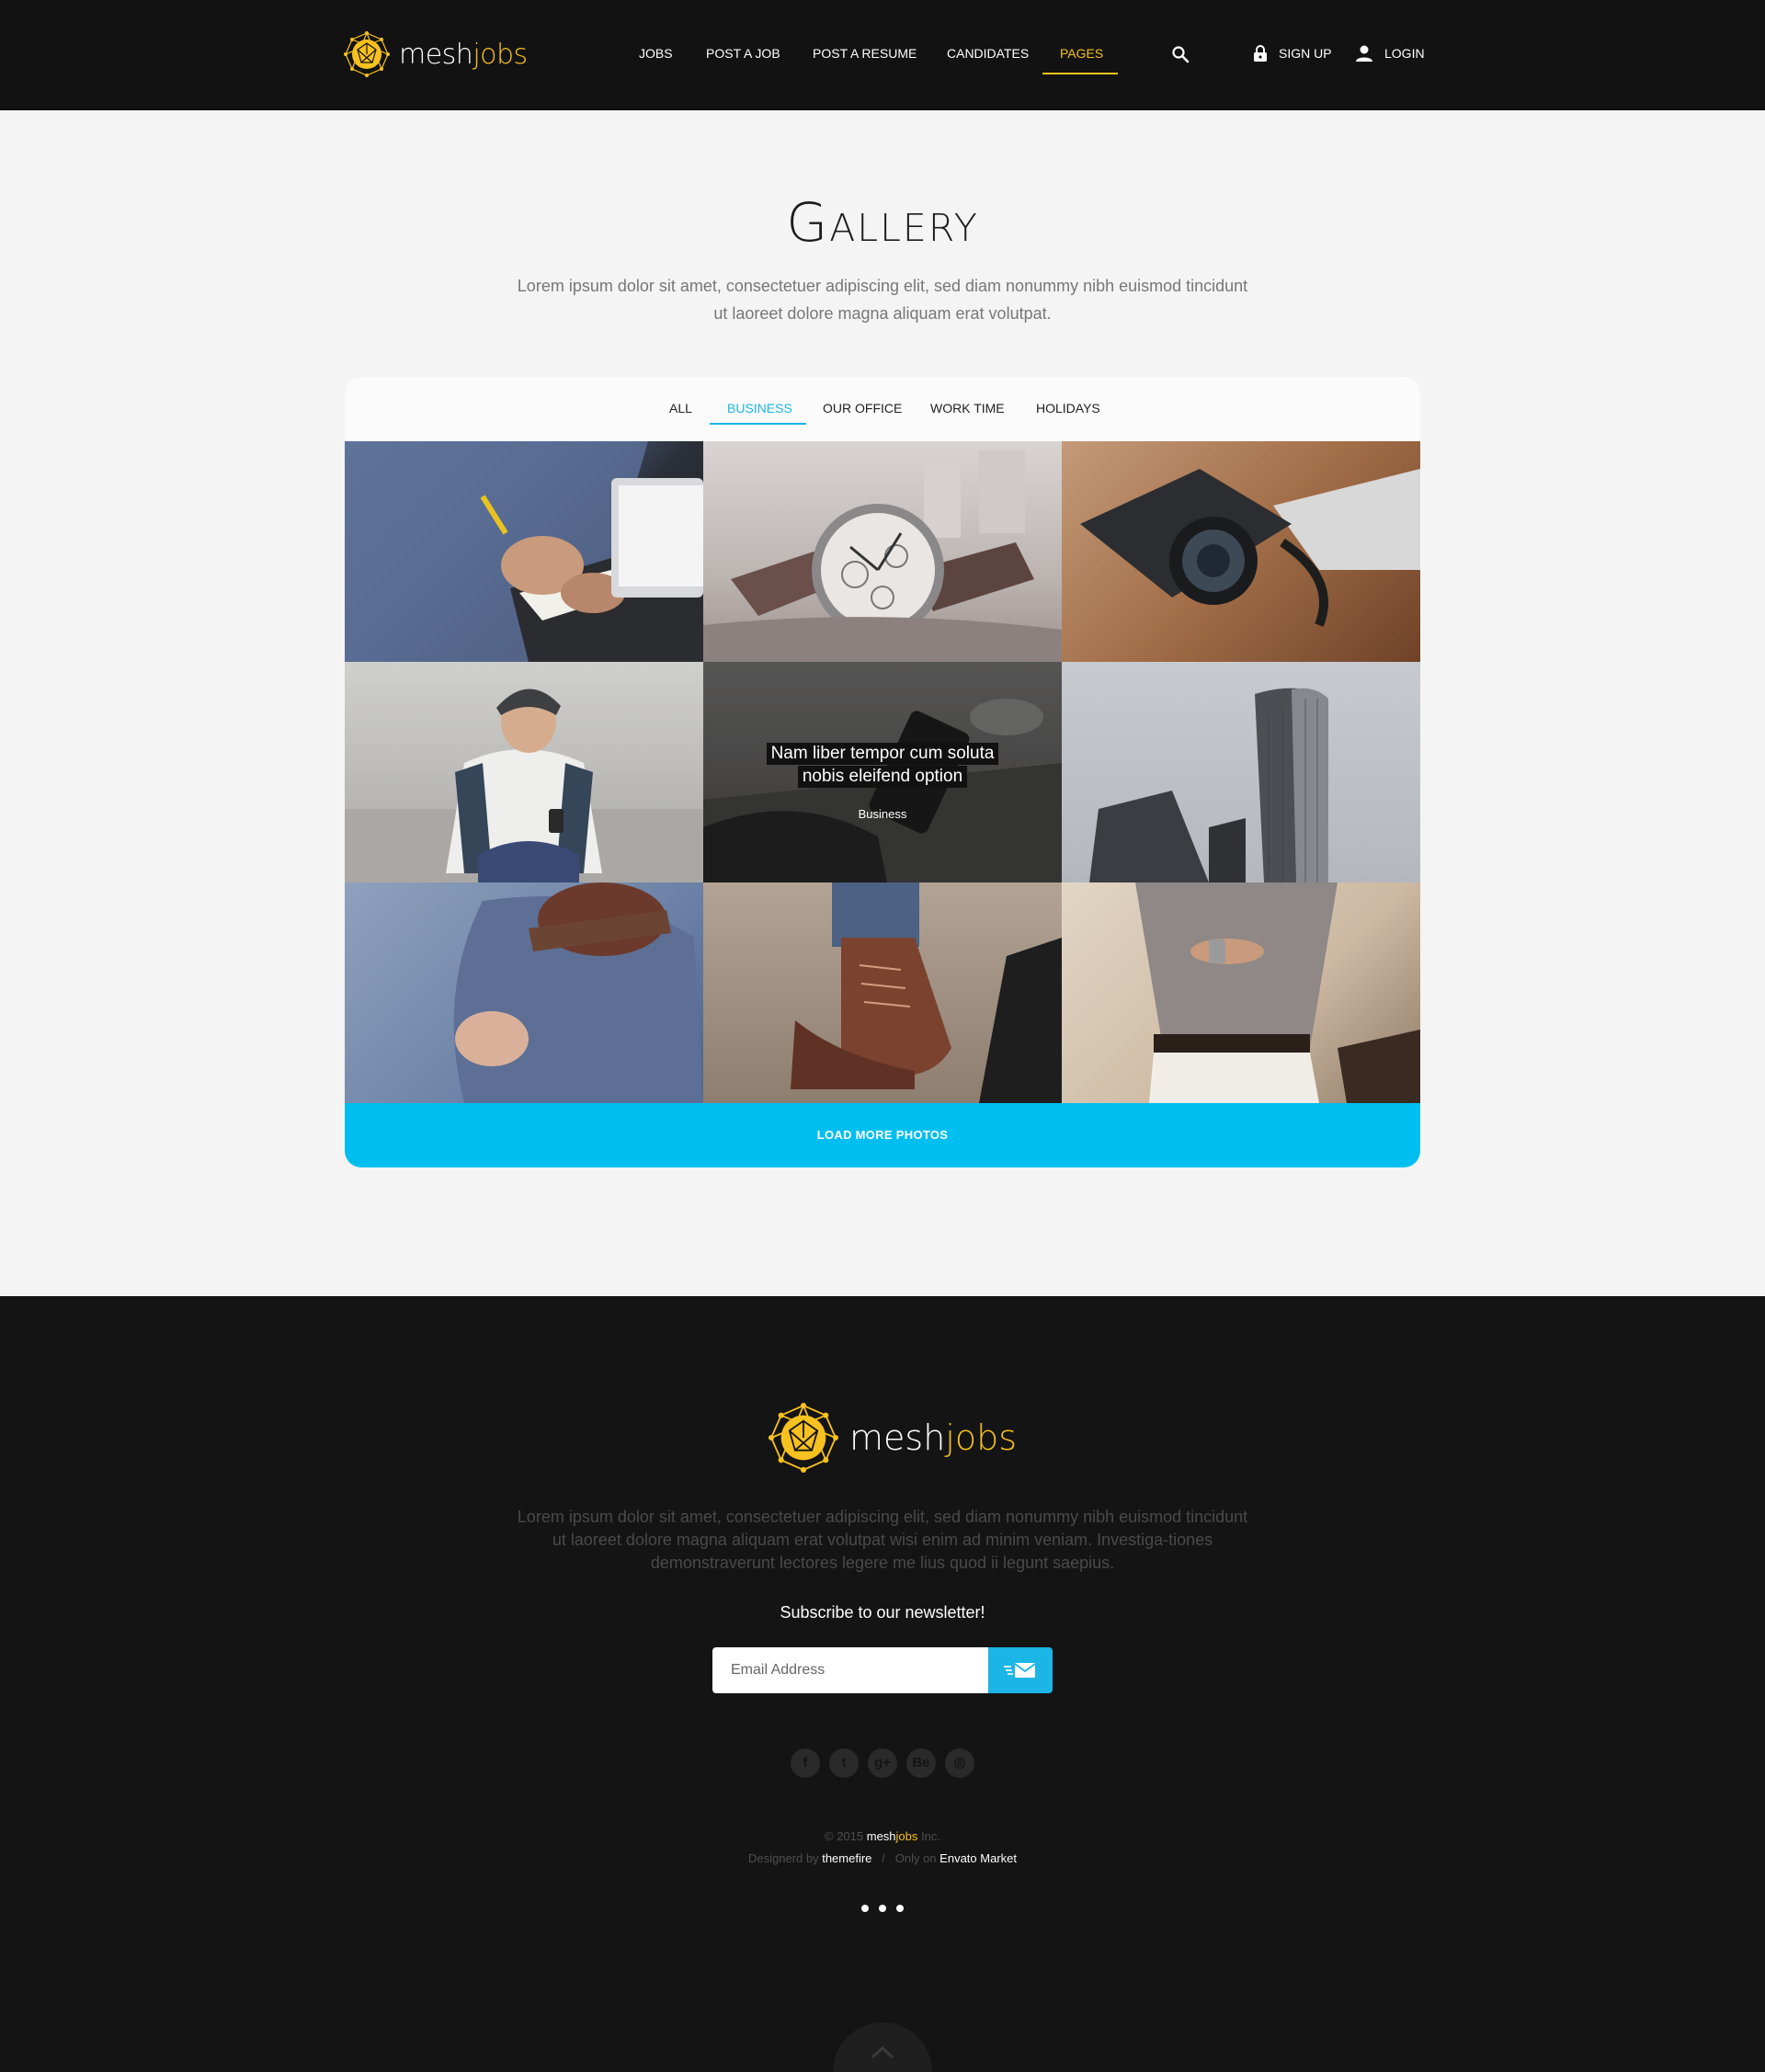 The width and height of the screenshot is (1765, 2072). Describe the element at coordinates (978, 1858) in the screenshot. I see `envato-market-link: Envato Market` at that location.